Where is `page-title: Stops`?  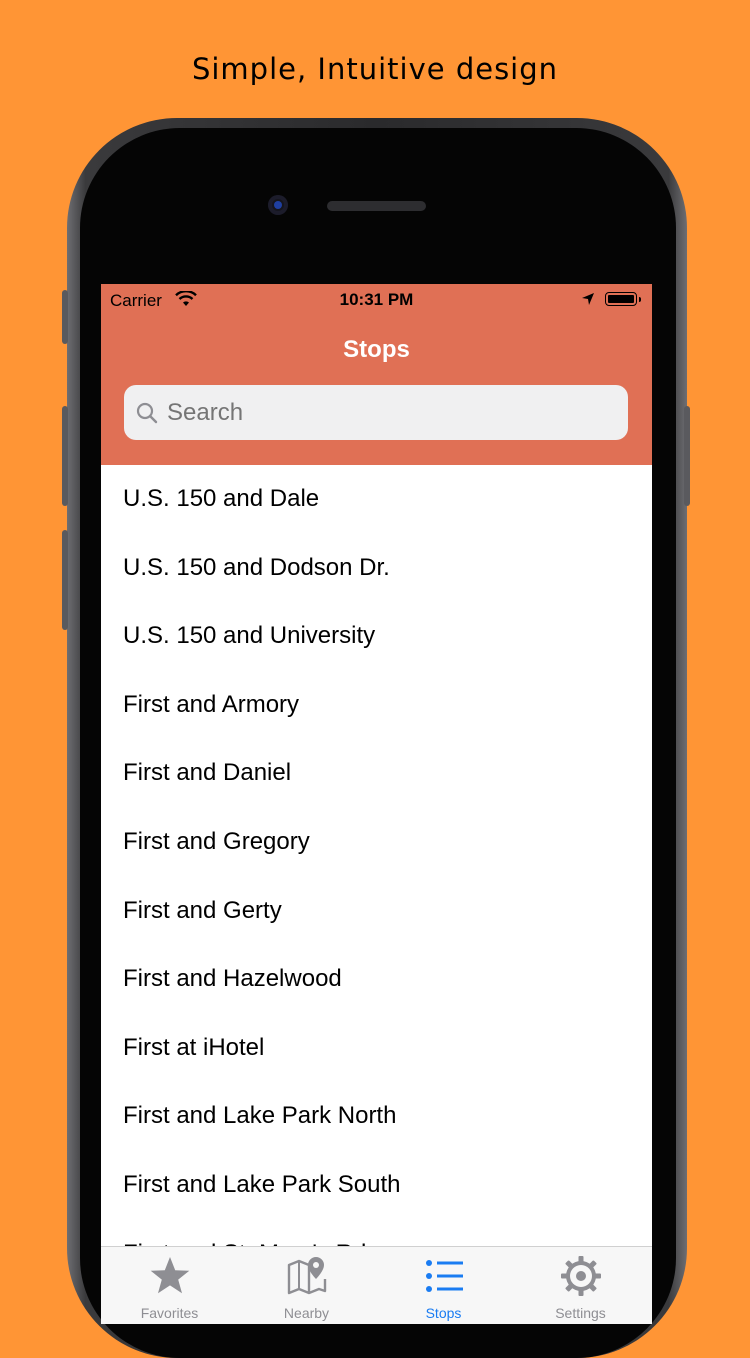
page-title: Stops is located at coordinates (376, 349).